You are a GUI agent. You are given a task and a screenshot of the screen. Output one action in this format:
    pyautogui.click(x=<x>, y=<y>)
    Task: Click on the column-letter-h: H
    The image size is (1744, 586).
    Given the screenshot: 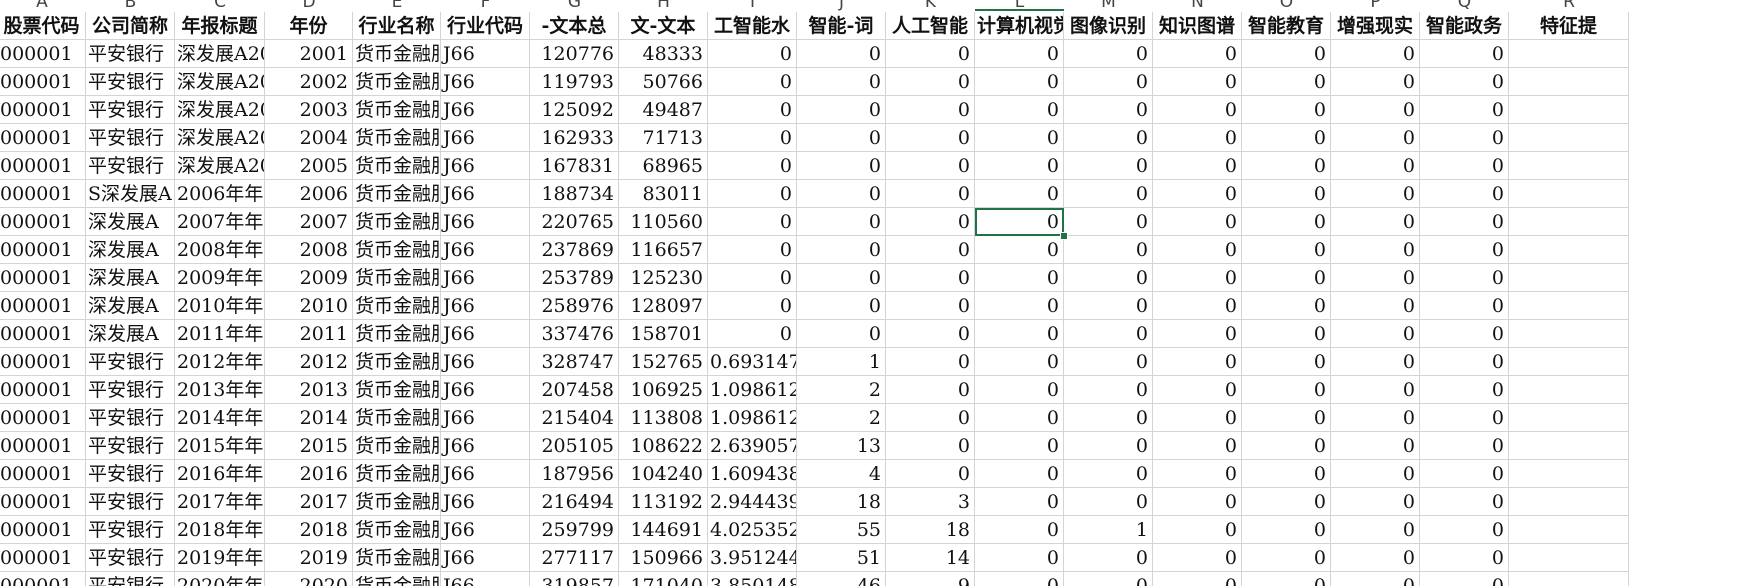 What is the action you would take?
    pyautogui.click(x=663, y=6)
    